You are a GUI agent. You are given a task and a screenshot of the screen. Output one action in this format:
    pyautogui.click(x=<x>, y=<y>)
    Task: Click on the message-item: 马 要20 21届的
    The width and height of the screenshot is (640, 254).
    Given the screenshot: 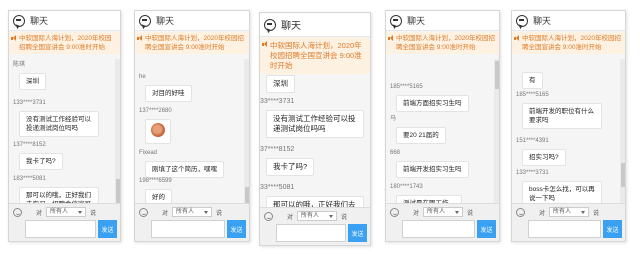 What is the action you would take?
    pyautogui.click(x=418, y=129)
    